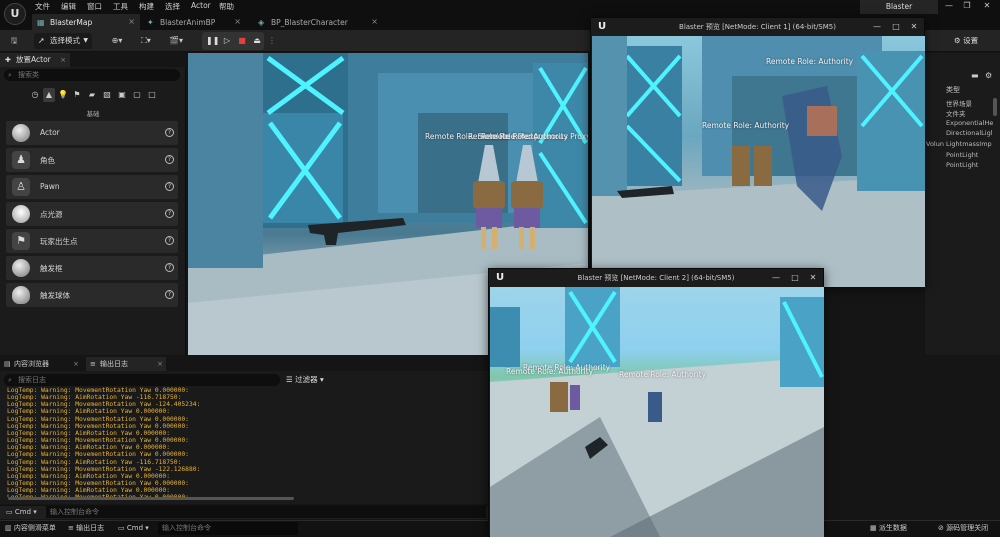 The width and height of the screenshot is (1000, 537). Describe the element at coordinates (969, 133) in the screenshot. I see `outliner-row-type: DirectionalLigl` at that location.